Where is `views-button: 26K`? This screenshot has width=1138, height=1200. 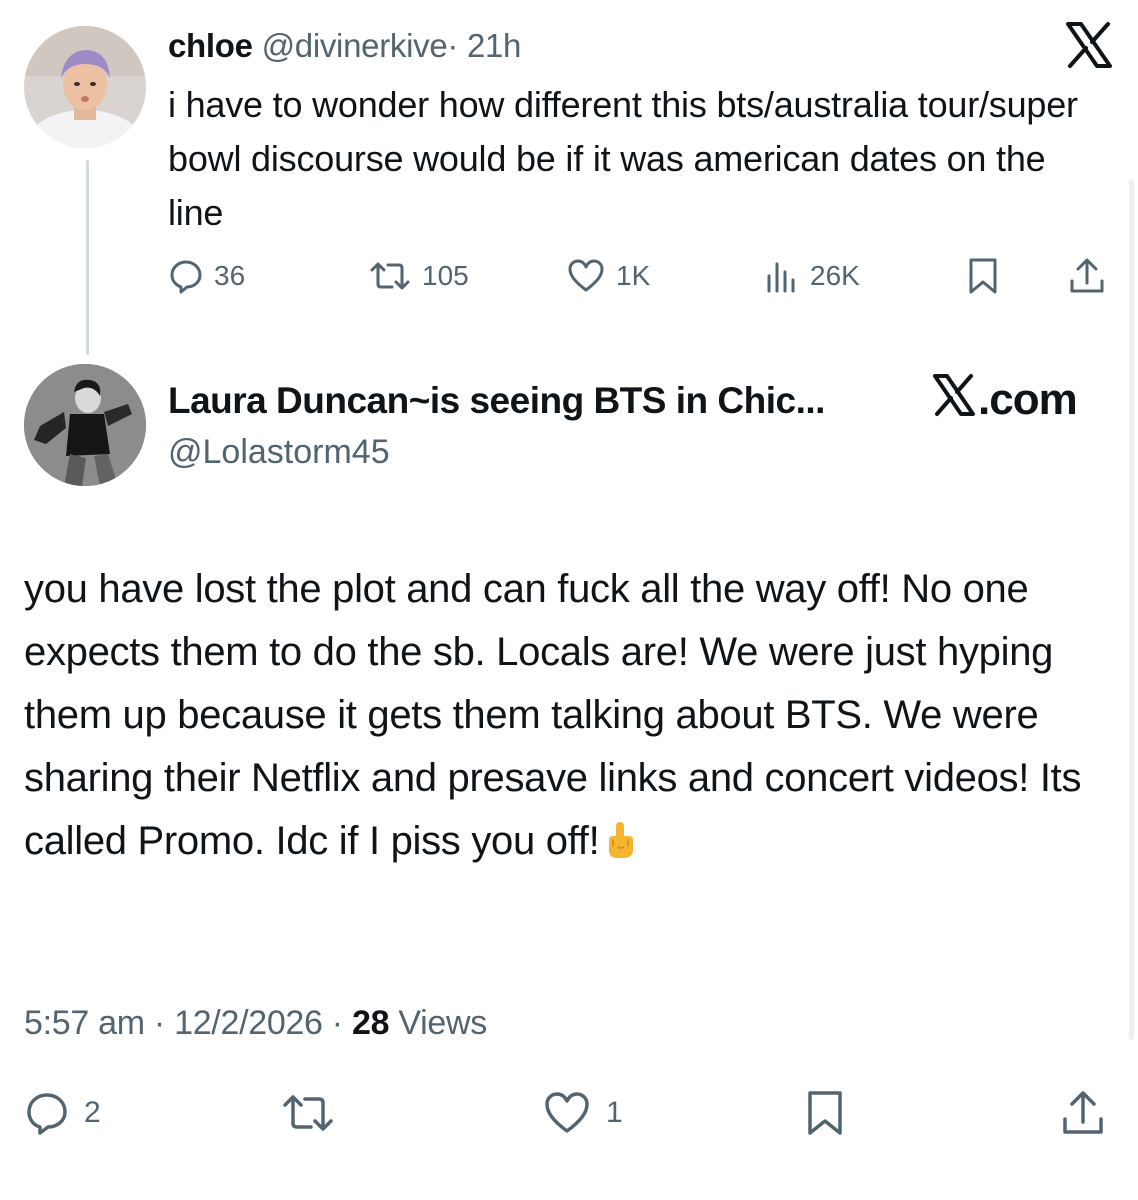
views-button: 26K is located at coordinates (812, 276).